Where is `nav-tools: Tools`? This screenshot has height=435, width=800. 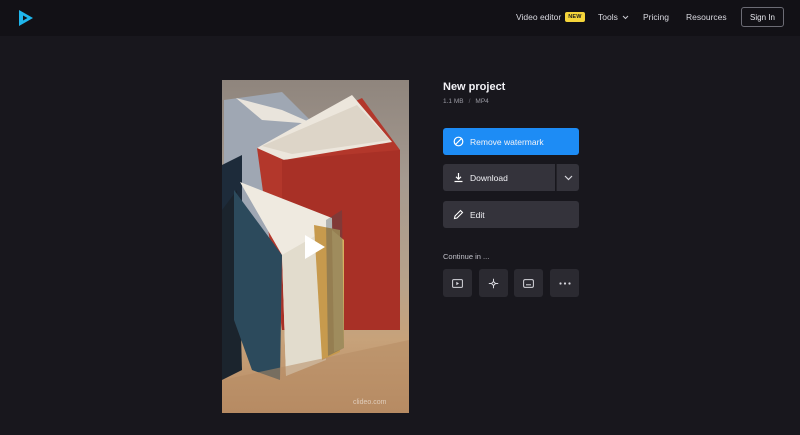
nav-tools: Tools is located at coordinates (613, 17).